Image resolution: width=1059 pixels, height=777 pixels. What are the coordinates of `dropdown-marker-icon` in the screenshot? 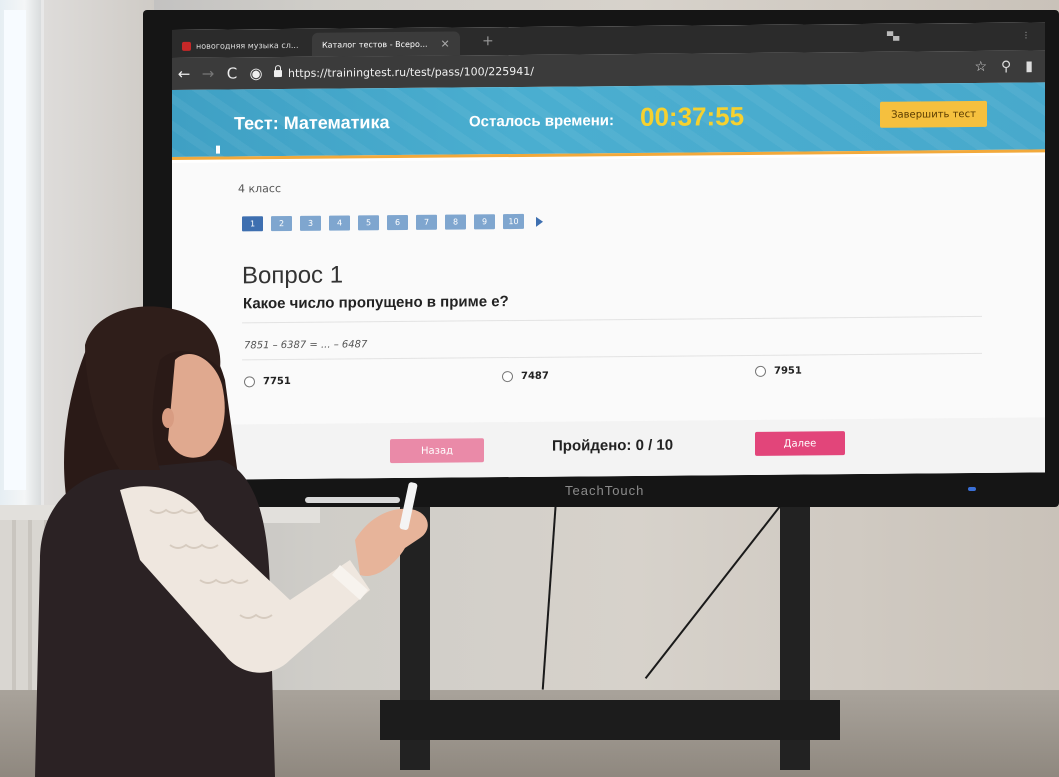 It's located at (218, 149).